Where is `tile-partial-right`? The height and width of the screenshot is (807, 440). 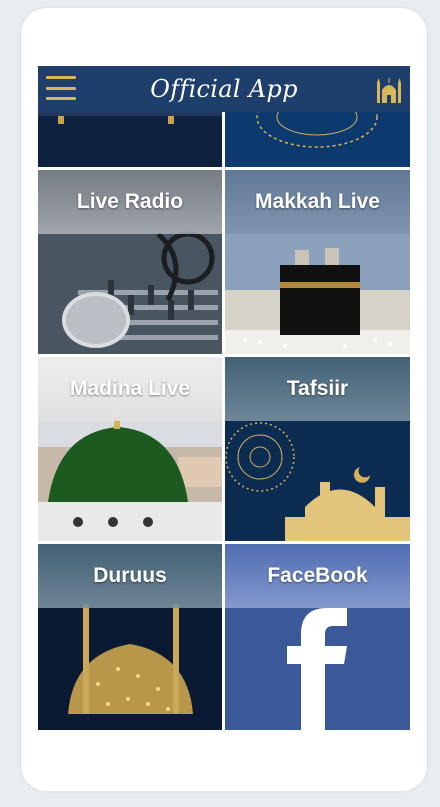
tile-partial-right is located at coordinates (317, 139).